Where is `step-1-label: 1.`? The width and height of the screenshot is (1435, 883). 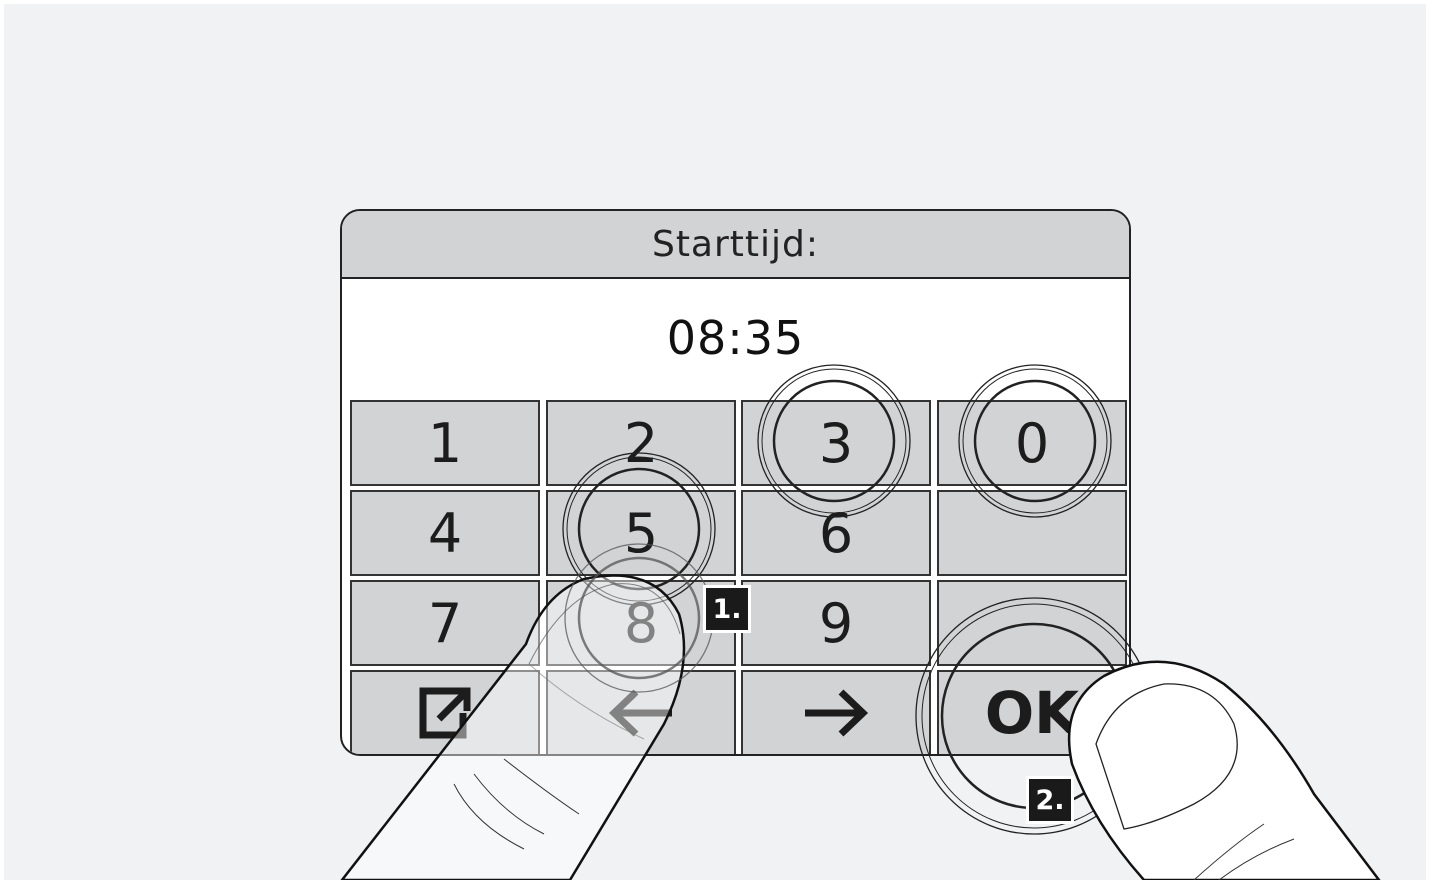 step-1-label: 1. is located at coordinates (727, 609).